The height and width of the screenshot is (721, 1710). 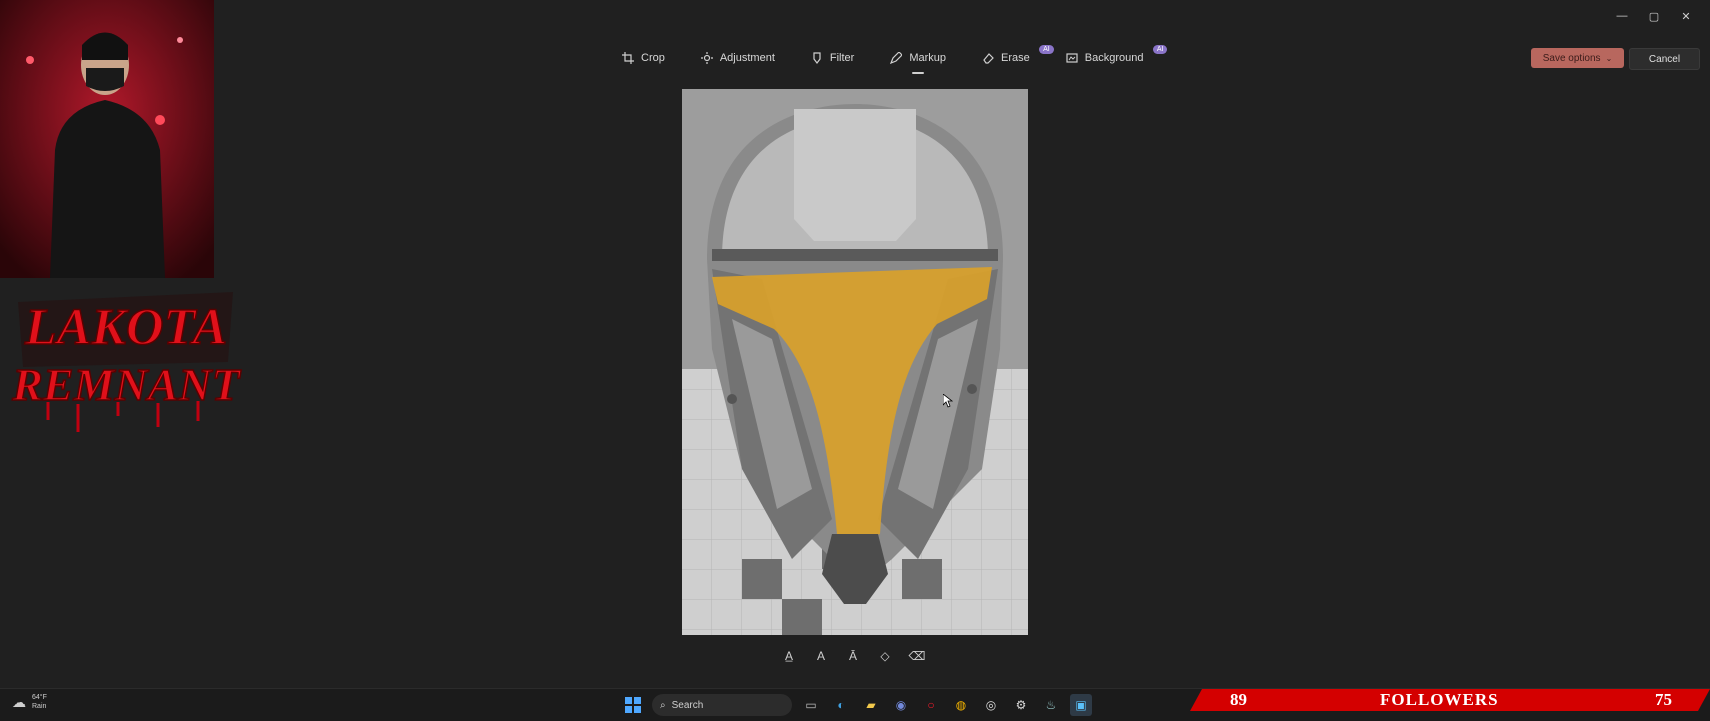 What do you see at coordinates (1051, 705) in the screenshot?
I see `steam-icon: ♨` at bounding box center [1051, 705].